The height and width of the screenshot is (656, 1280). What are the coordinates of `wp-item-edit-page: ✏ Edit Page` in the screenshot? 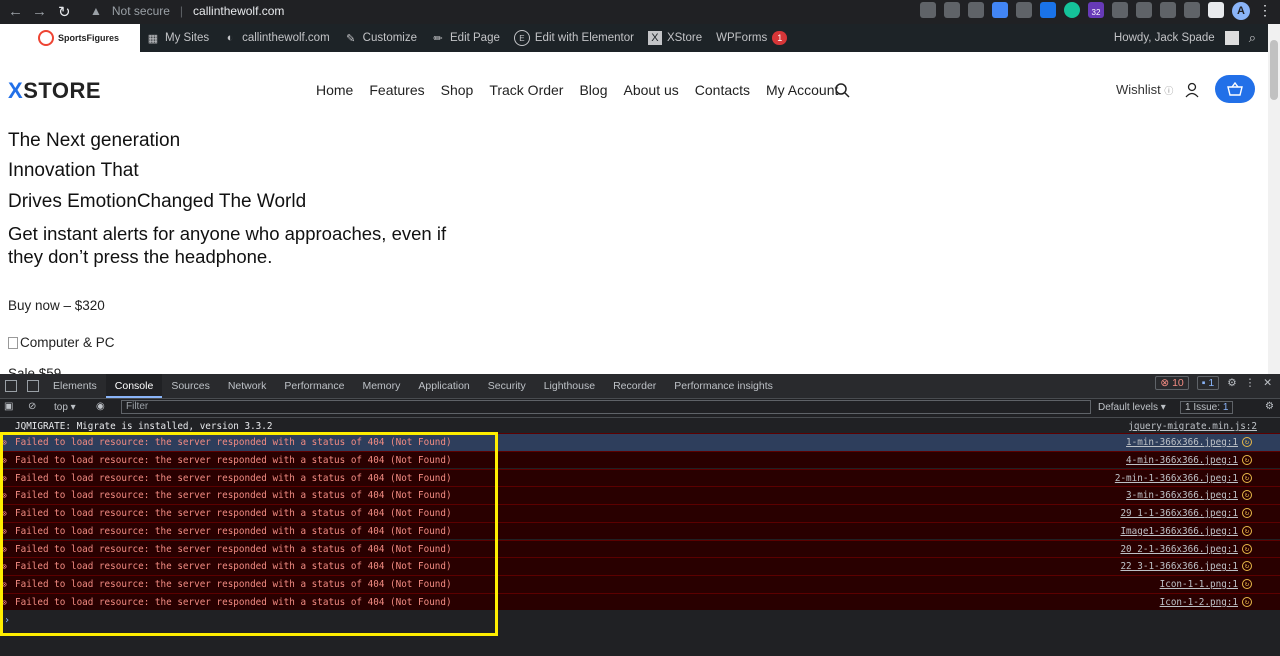 It's located at (465, 38).